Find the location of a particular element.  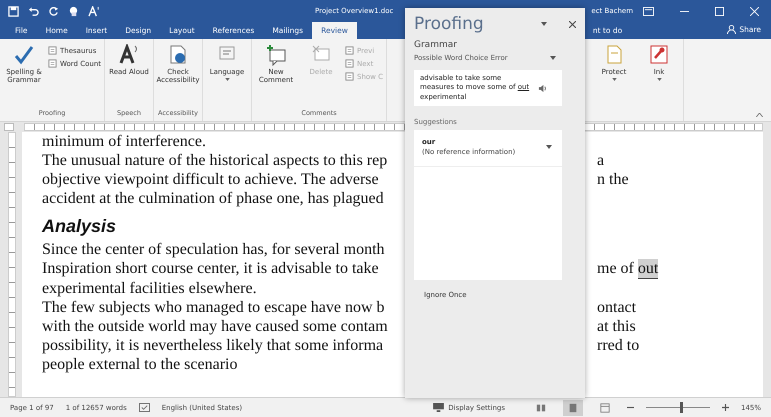

text-line: accident at the culmination of phase one, has plagued is located at coordinates (213, 198).